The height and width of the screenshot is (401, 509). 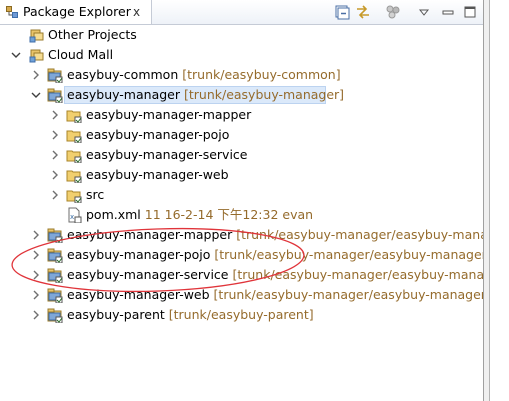 What do you see at coordinates (470, 12) in the screenshot?
I see `maximize-icon` at bounding box center [470, 12].